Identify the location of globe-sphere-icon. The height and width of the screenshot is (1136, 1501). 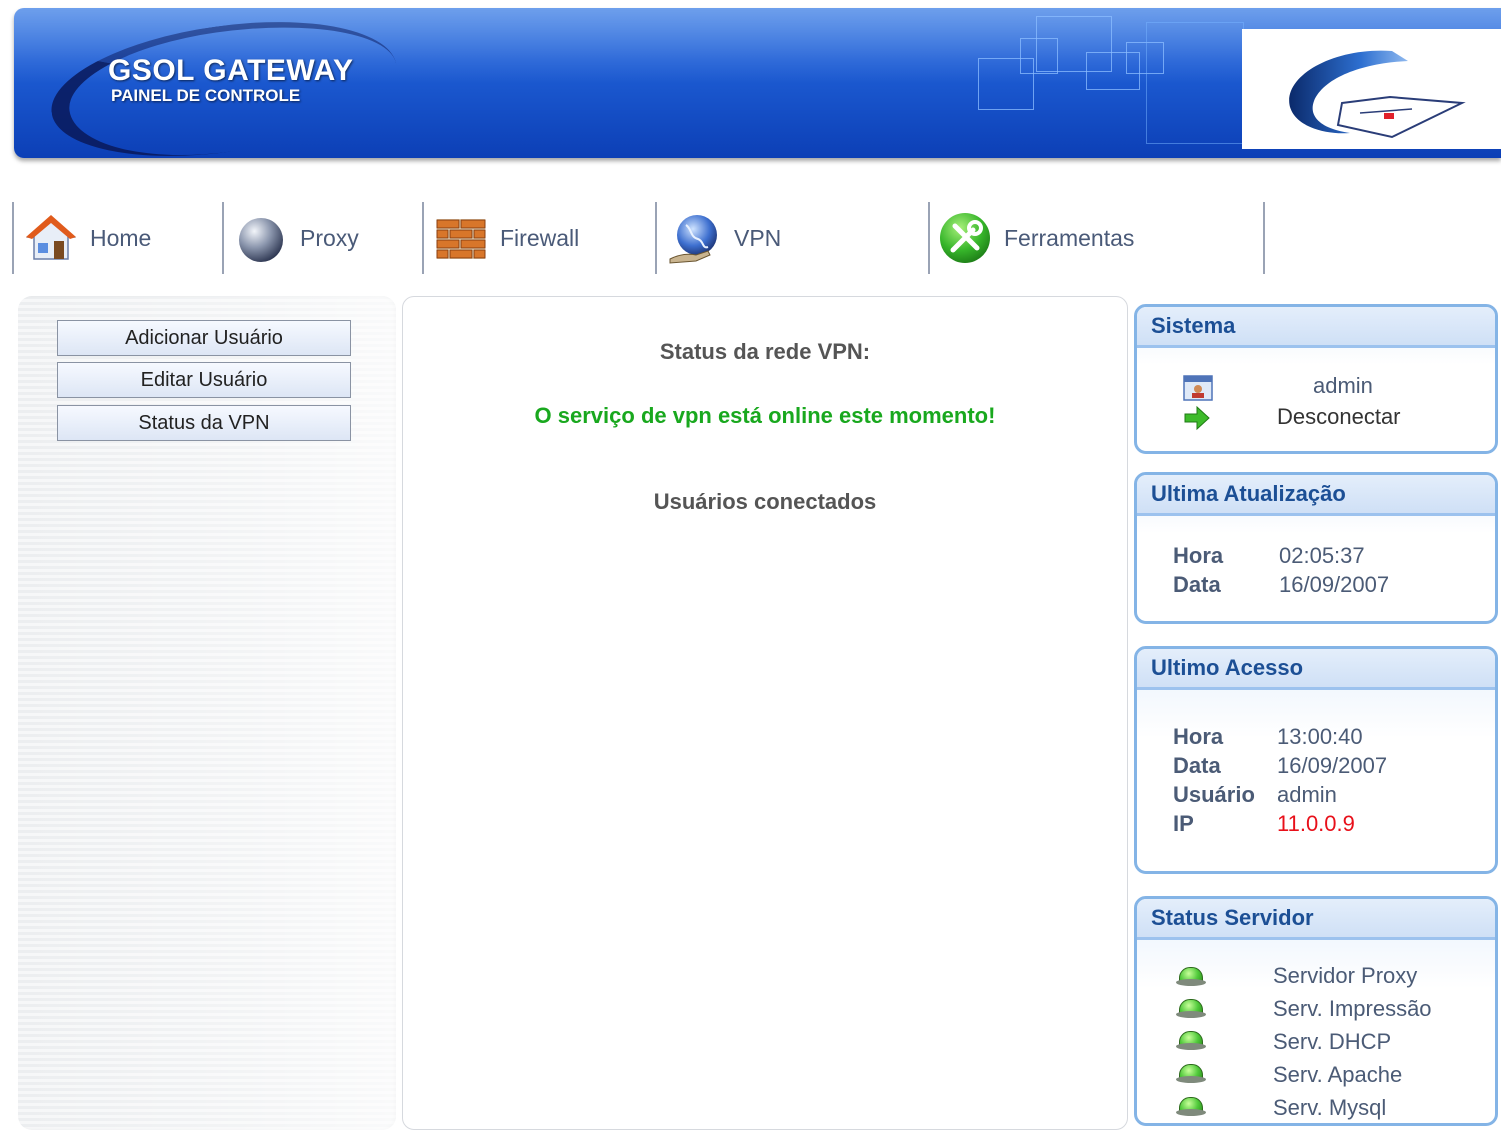
(261, 238).